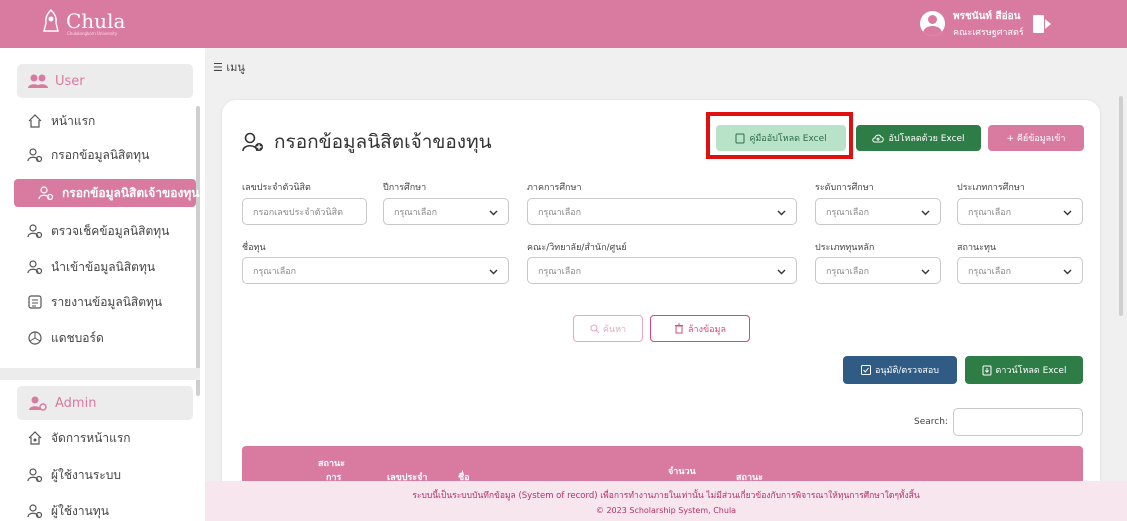 This screenshot has height=521, width=1127. What do you see at coordinates (76, 403) in the screenshot?
I see `sidebar-header-label: Admin` at bounding box center [76, 403].